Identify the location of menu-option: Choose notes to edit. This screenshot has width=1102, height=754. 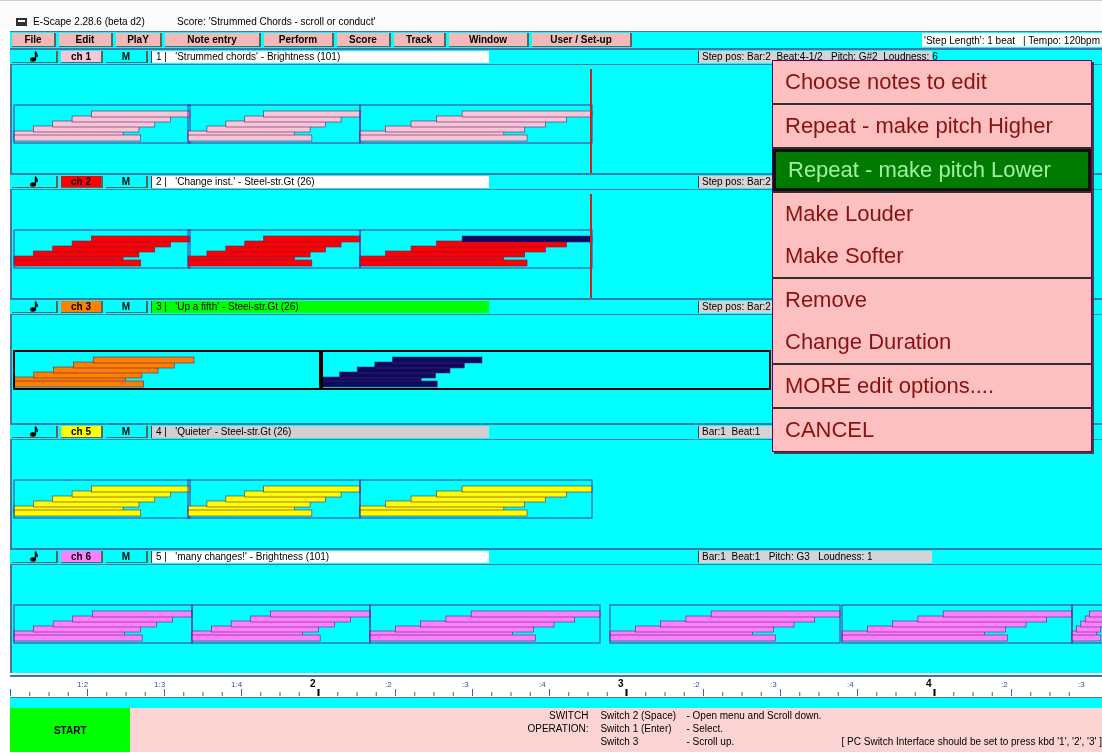
(932, 82).